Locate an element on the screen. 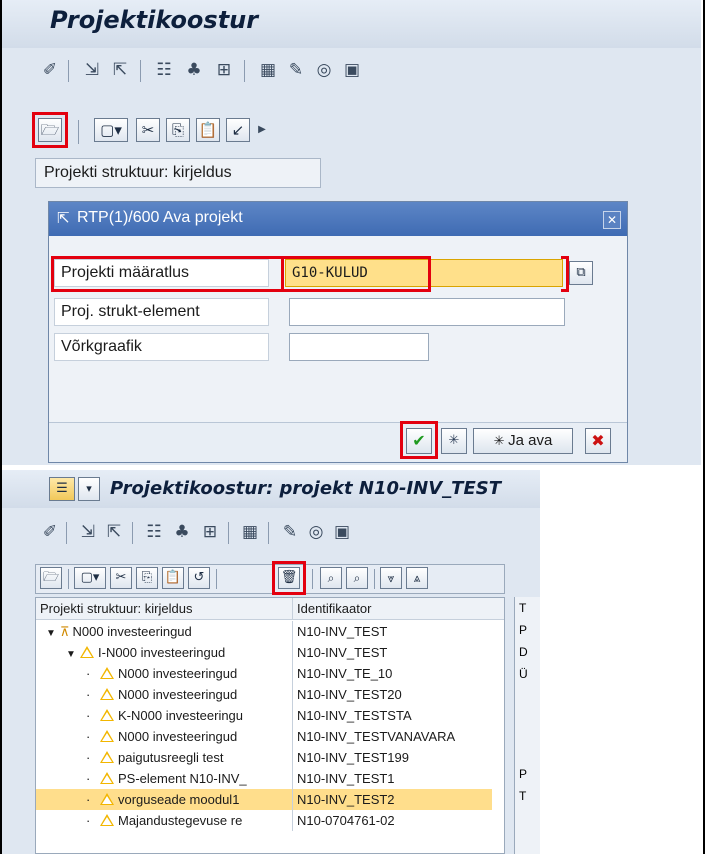  tree-row: · Majandustegevuse re N10-0704761-02 is located at coordinates (270, 820).